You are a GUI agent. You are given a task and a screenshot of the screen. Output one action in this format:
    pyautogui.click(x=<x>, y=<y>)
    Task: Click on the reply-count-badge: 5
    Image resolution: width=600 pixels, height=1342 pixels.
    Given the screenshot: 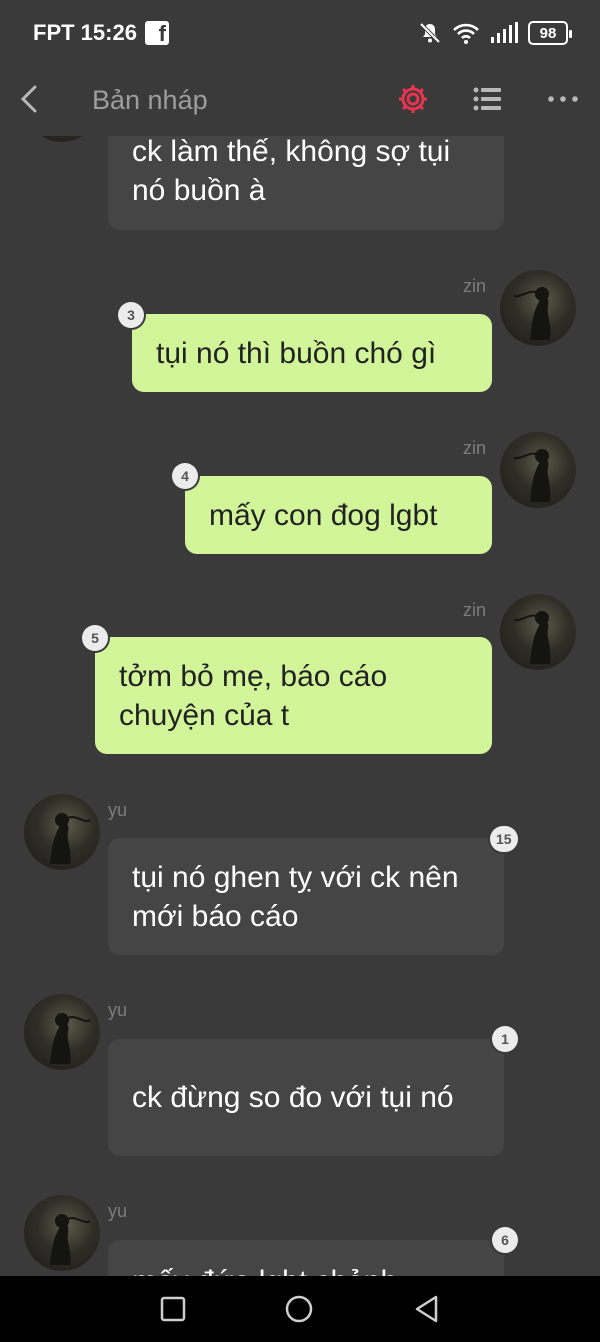 What is the action you would take?
    pyautogui.click(x=95, y=638)
    